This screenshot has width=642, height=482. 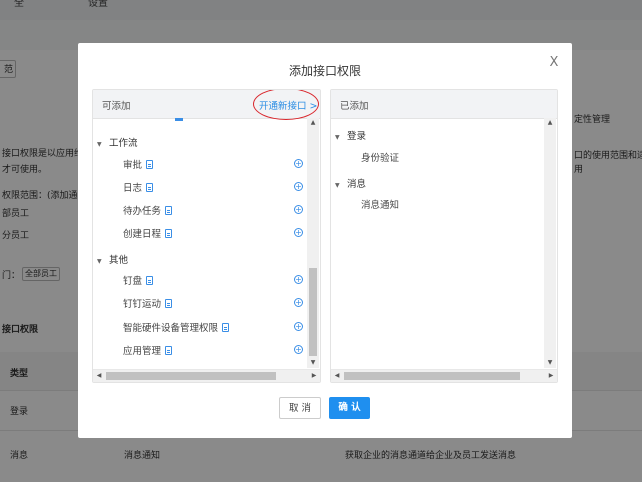 I want to click on tree-group-login: ▼ 登录, so click(x=350, y=135).